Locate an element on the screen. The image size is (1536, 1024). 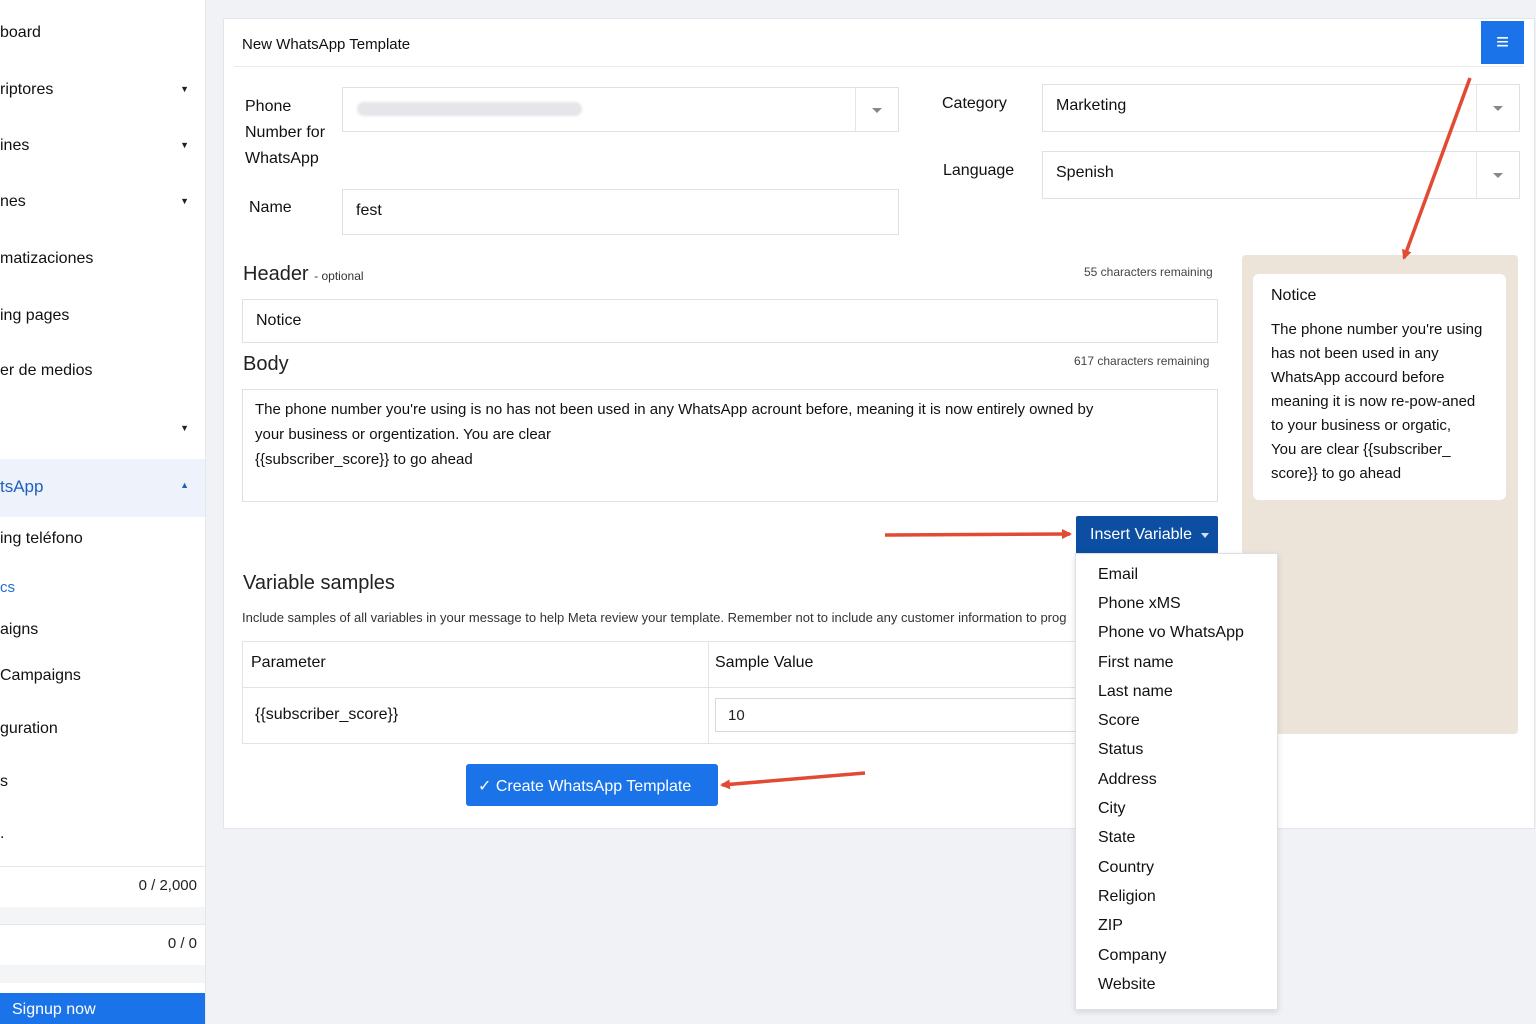
phone-number-label: Phone Number for WhatsApp is located at coordinates (285, 132).